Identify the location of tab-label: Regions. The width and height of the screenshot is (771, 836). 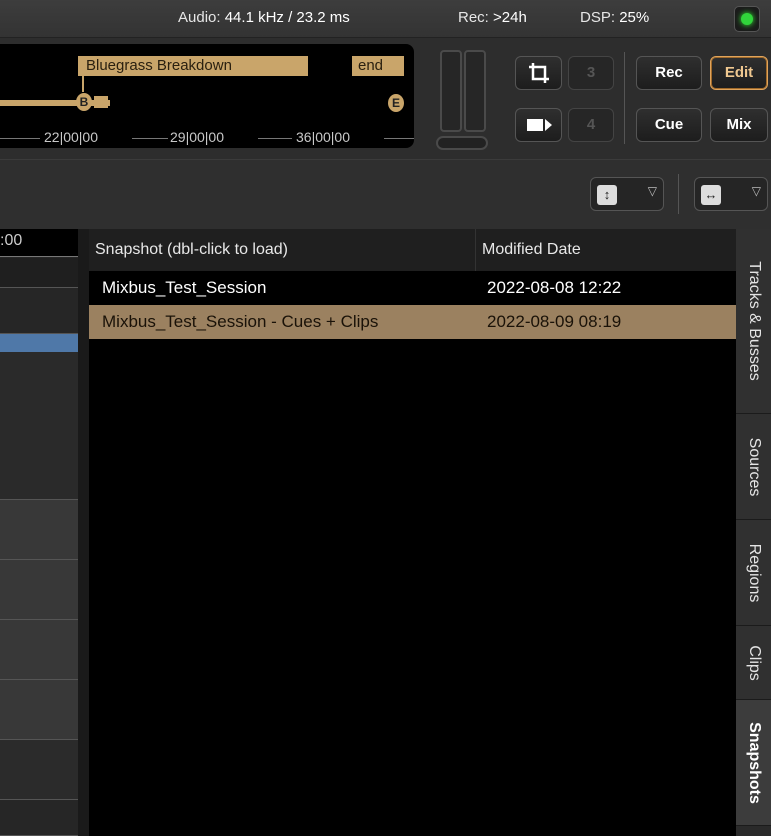
(754, 572).